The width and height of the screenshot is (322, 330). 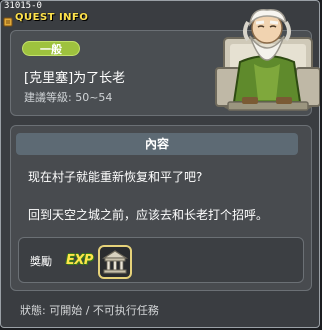 What do you see at coordinates (41, 261) in the screenshot?
I see `reward-label: 獎勵` at bounding box center [41, 261].